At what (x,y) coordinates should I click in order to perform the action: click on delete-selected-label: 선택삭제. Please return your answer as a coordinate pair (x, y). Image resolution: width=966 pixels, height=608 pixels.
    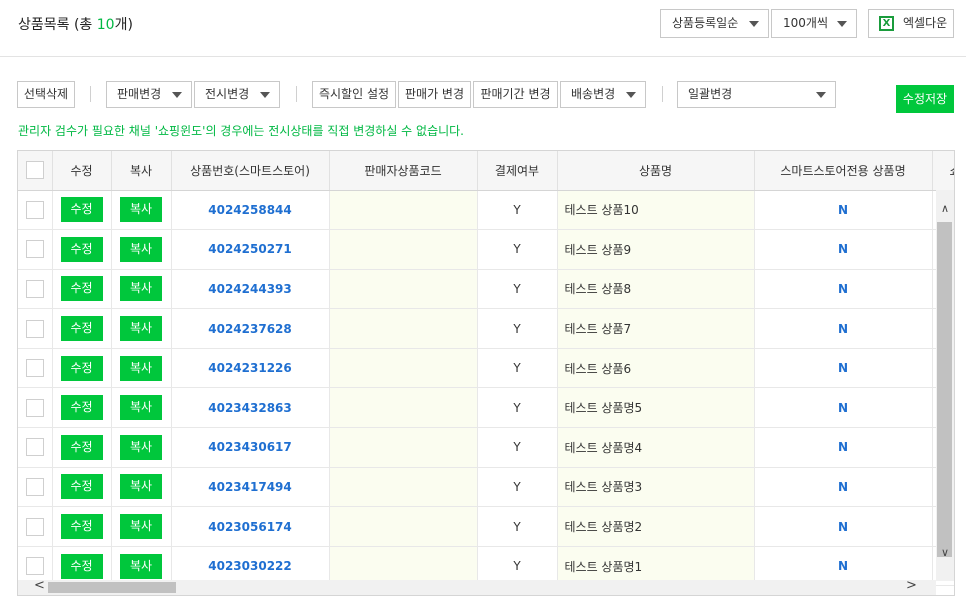
    Looking at the image, I should click on (46, 94).